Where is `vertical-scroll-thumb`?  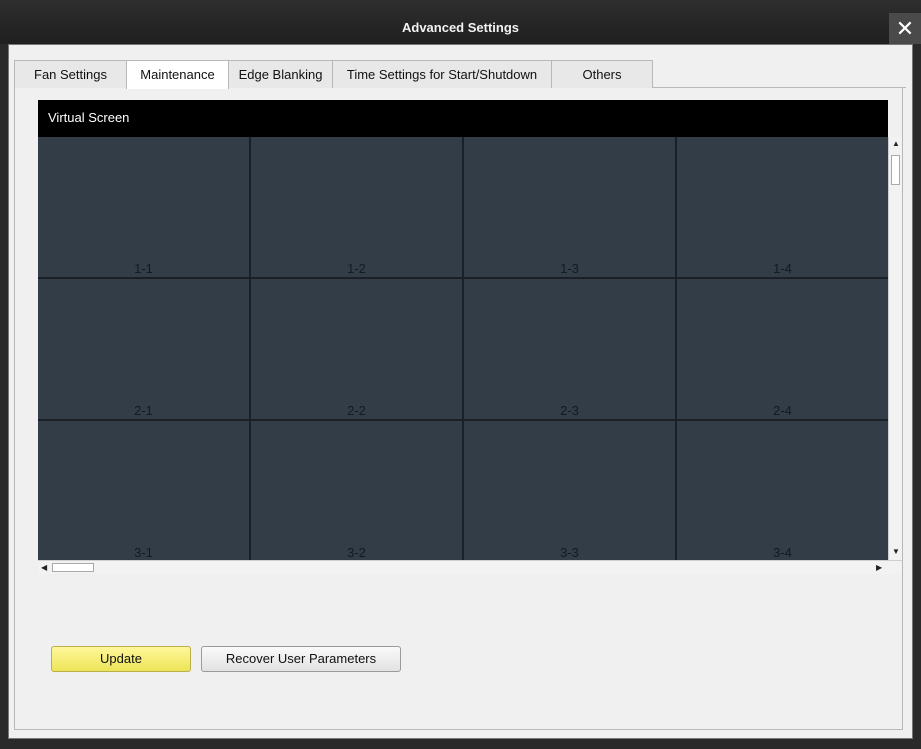
vertical-scroll-thumb is located at coordinates (895, 170).